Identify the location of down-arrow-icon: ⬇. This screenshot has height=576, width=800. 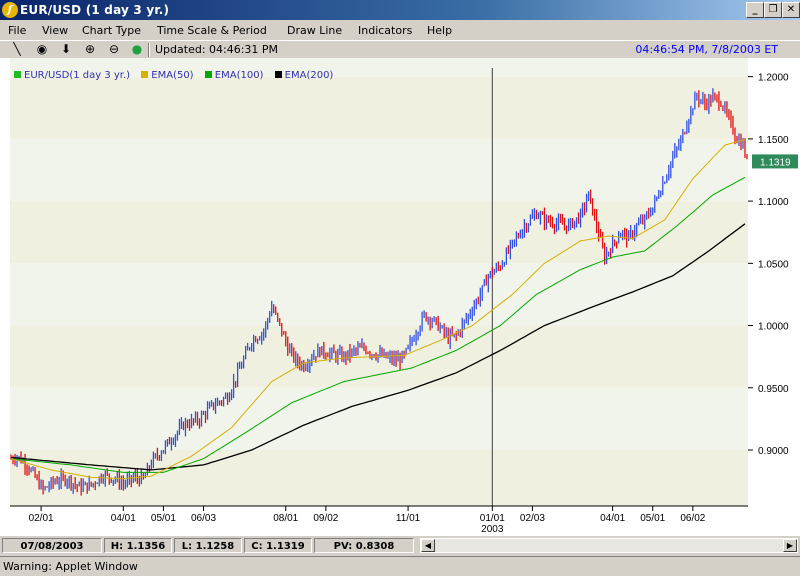
(66, 49).